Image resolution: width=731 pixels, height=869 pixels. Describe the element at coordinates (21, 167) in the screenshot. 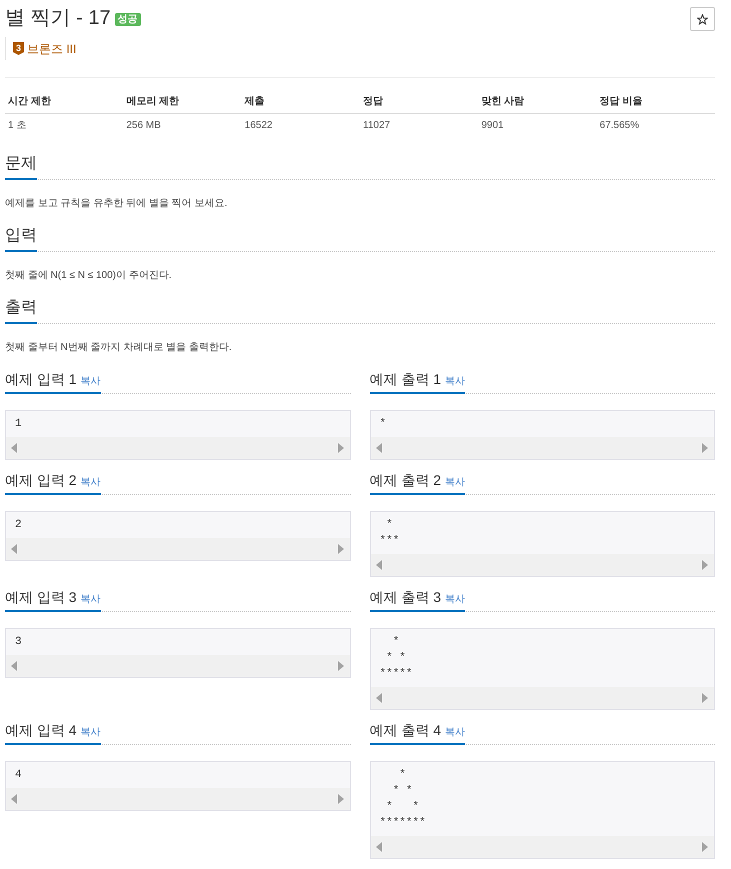

I see `section-heading: 문제` at that location.